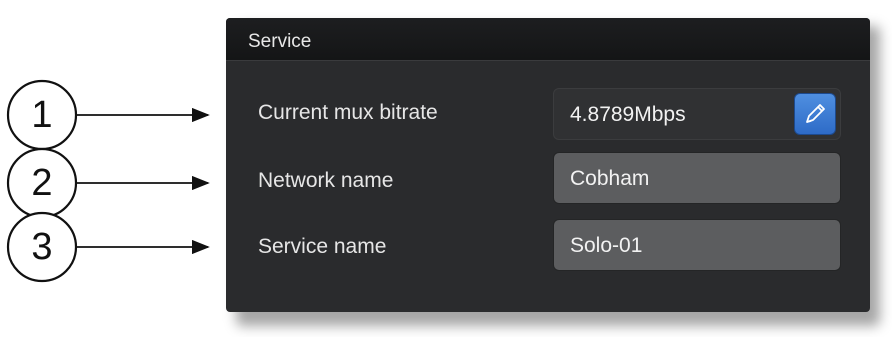 The image size is (892, 337). I want to click on current-mux-bitrate-field: 4.8789Mbps, so click(697, 114).